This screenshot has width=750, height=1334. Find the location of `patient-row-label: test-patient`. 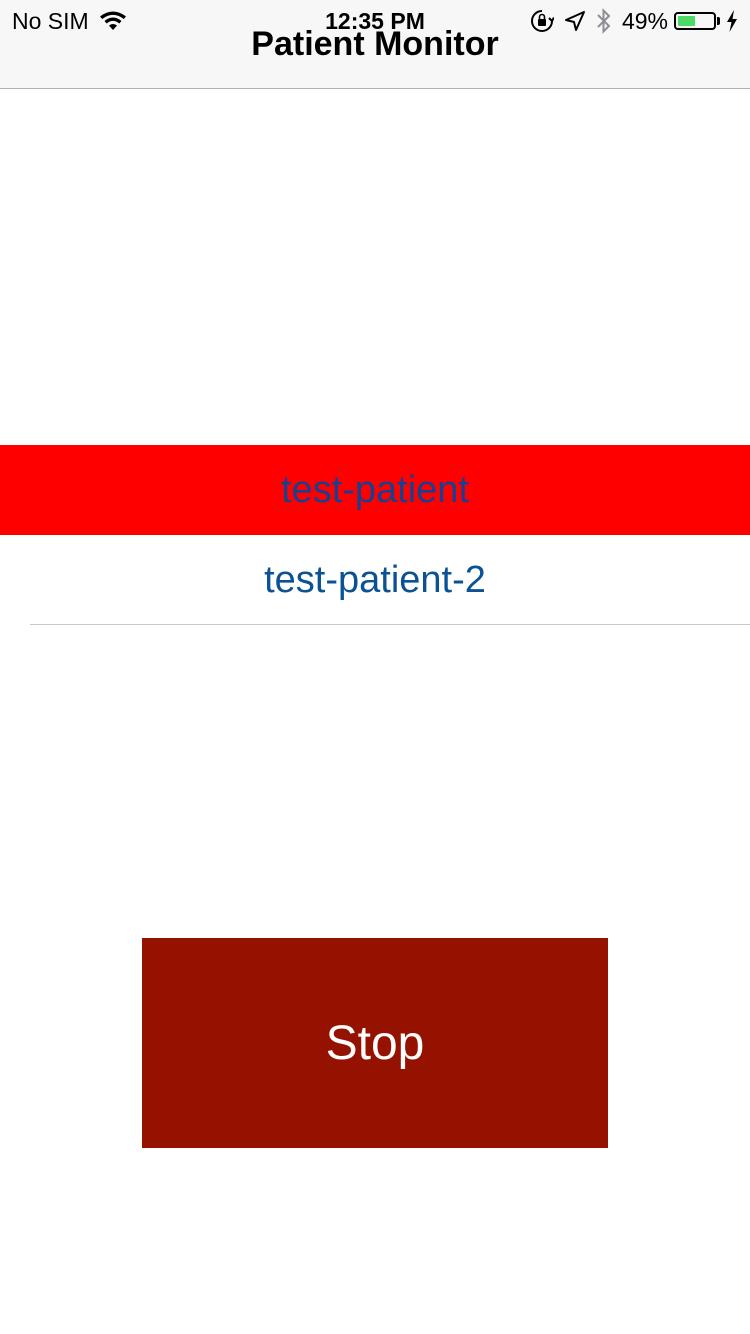

patient-row-label: test-patient is located at coordinates (375, 489).